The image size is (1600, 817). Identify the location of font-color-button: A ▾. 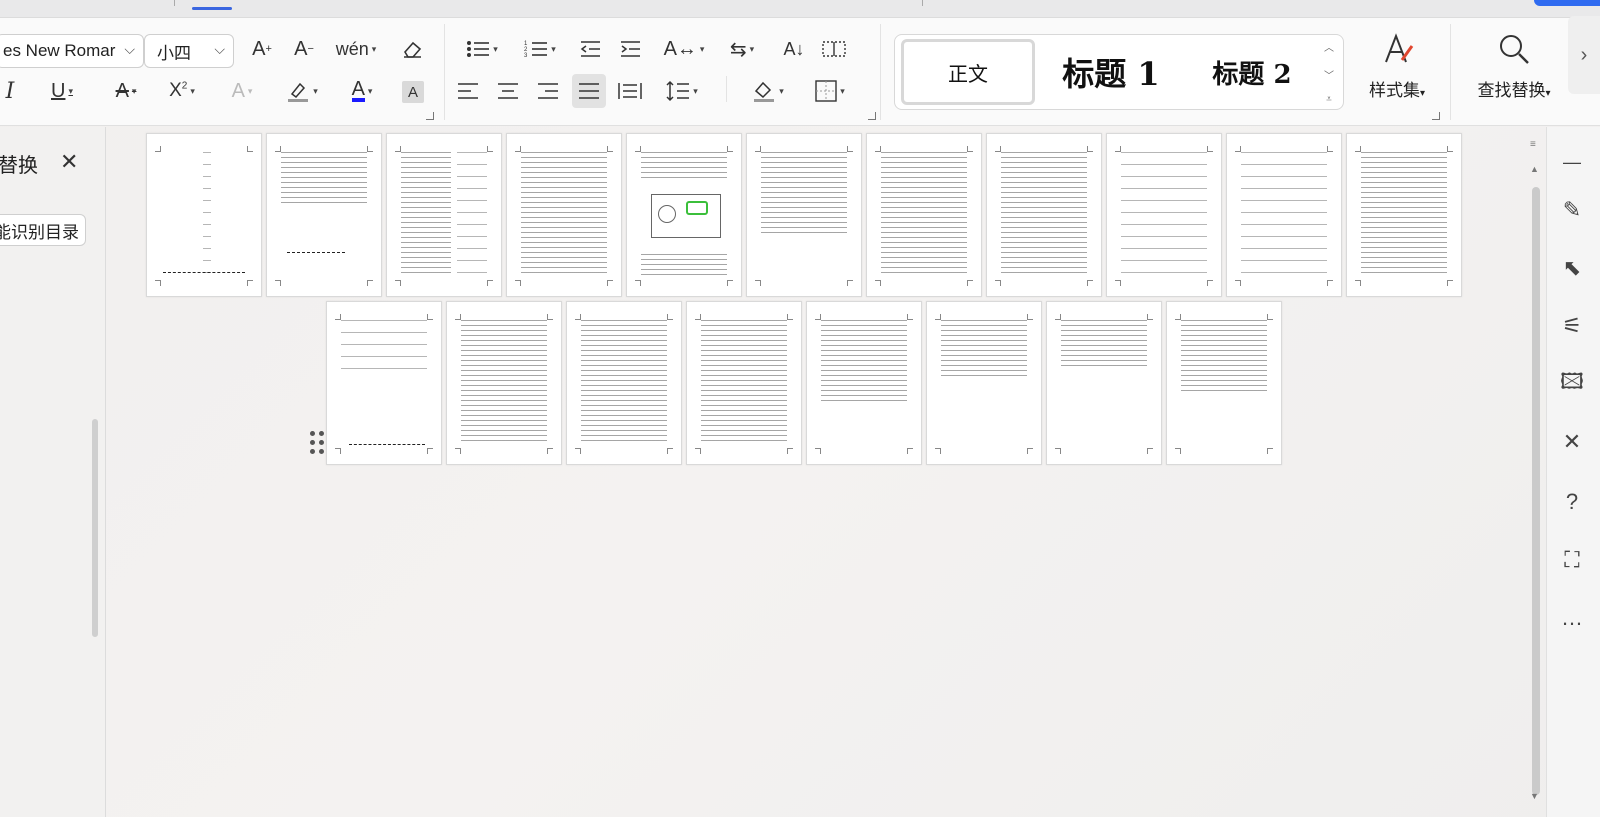
(362, 91).